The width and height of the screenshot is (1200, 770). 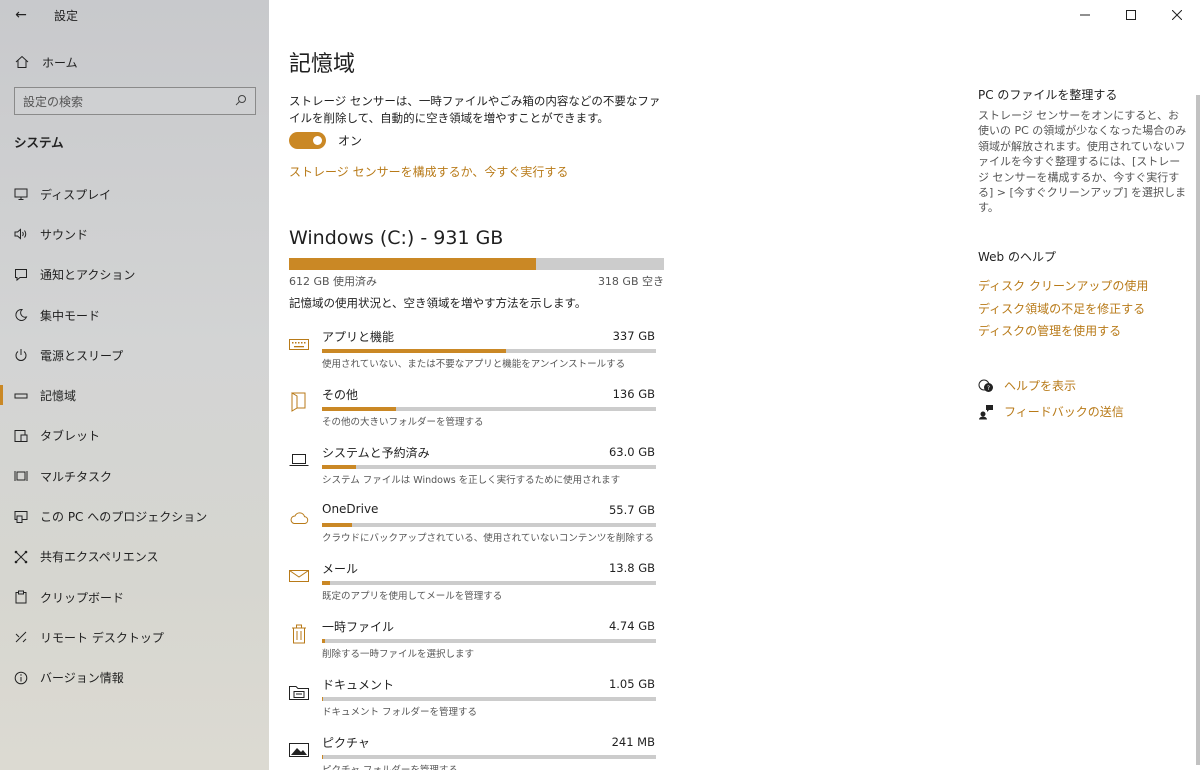 What do you see at coordinates (299, 460) in the screenshot?
I see `laptop-icon` at bounding box center [299, 460].